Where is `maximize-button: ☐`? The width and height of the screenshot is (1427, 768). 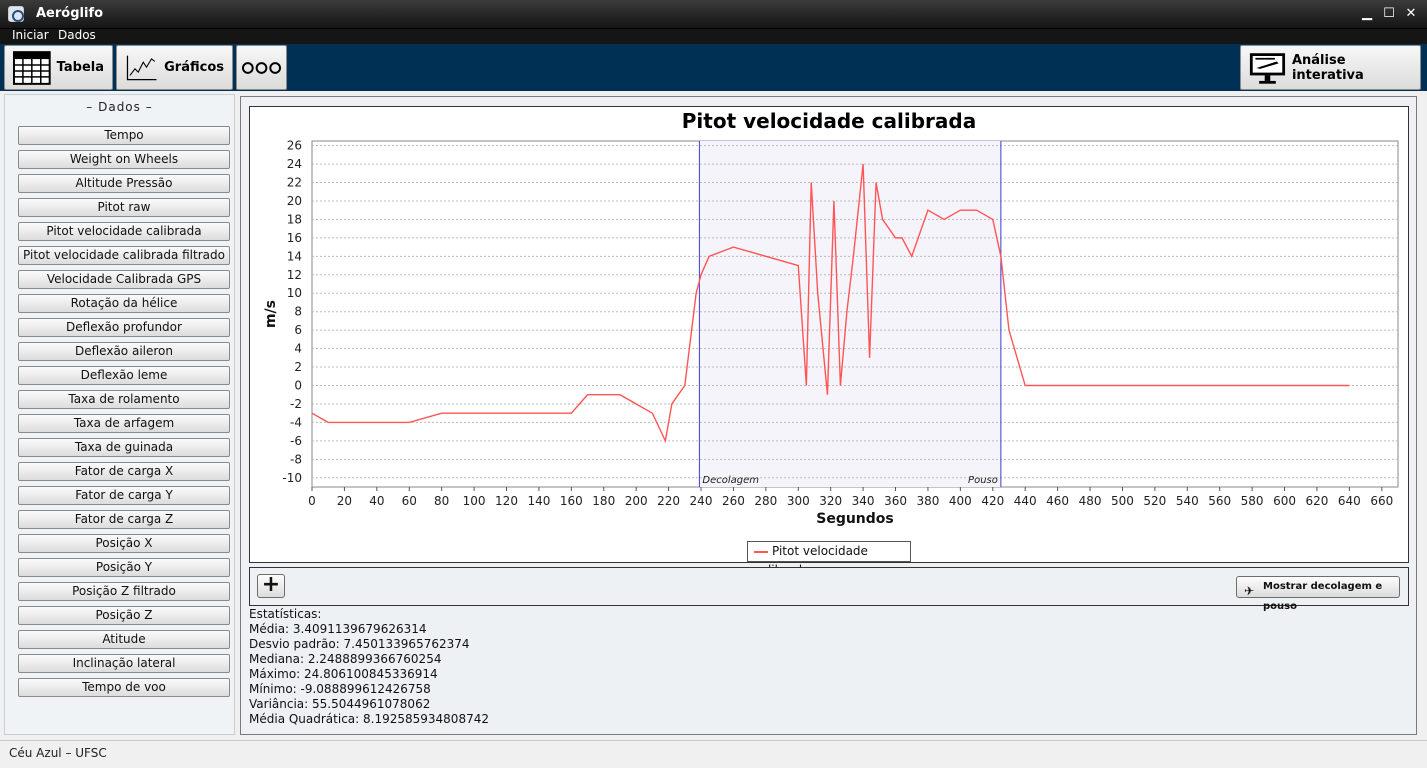 maximize-button: ☐ is located at coordinates (1389, 14).